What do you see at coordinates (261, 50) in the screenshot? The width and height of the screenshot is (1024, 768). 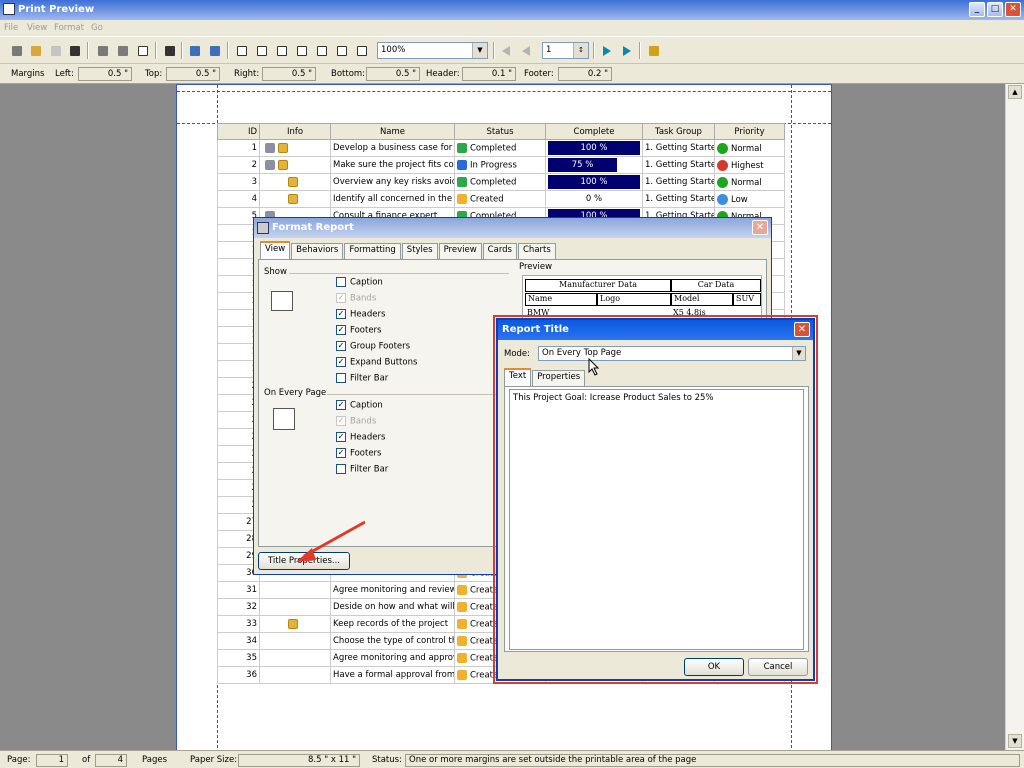 I see `two-pages-icon` at bounding box center [261, 50].